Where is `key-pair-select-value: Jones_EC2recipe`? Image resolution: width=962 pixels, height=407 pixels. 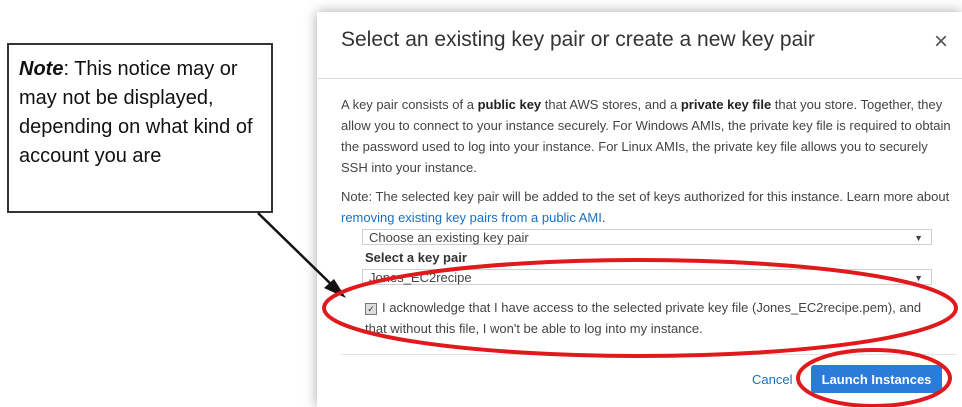 key-pair-select-value: Jones_EC2recipe is located at coordinates (420, 277).